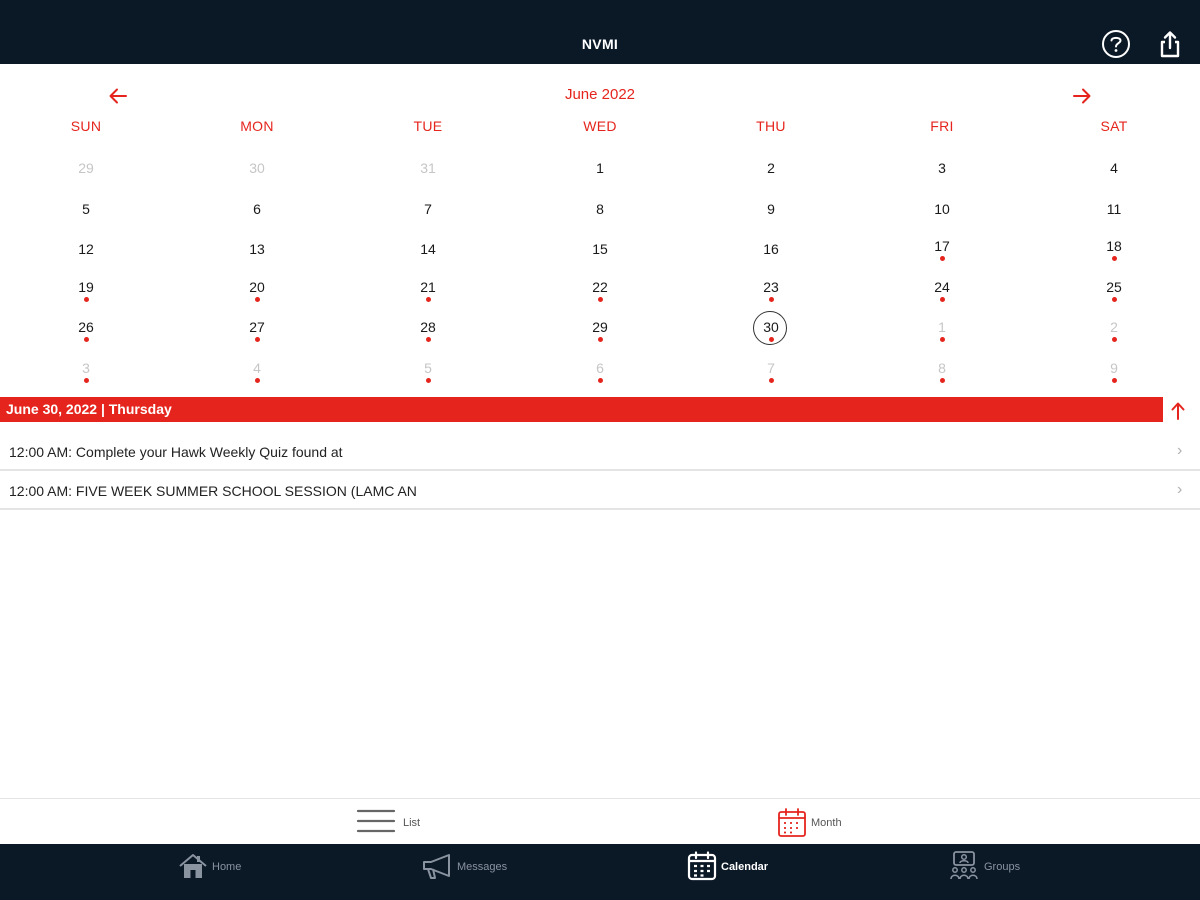 This screenshot has width=1200, height=900. I want to click on day-number: 30, so click(257, 168).